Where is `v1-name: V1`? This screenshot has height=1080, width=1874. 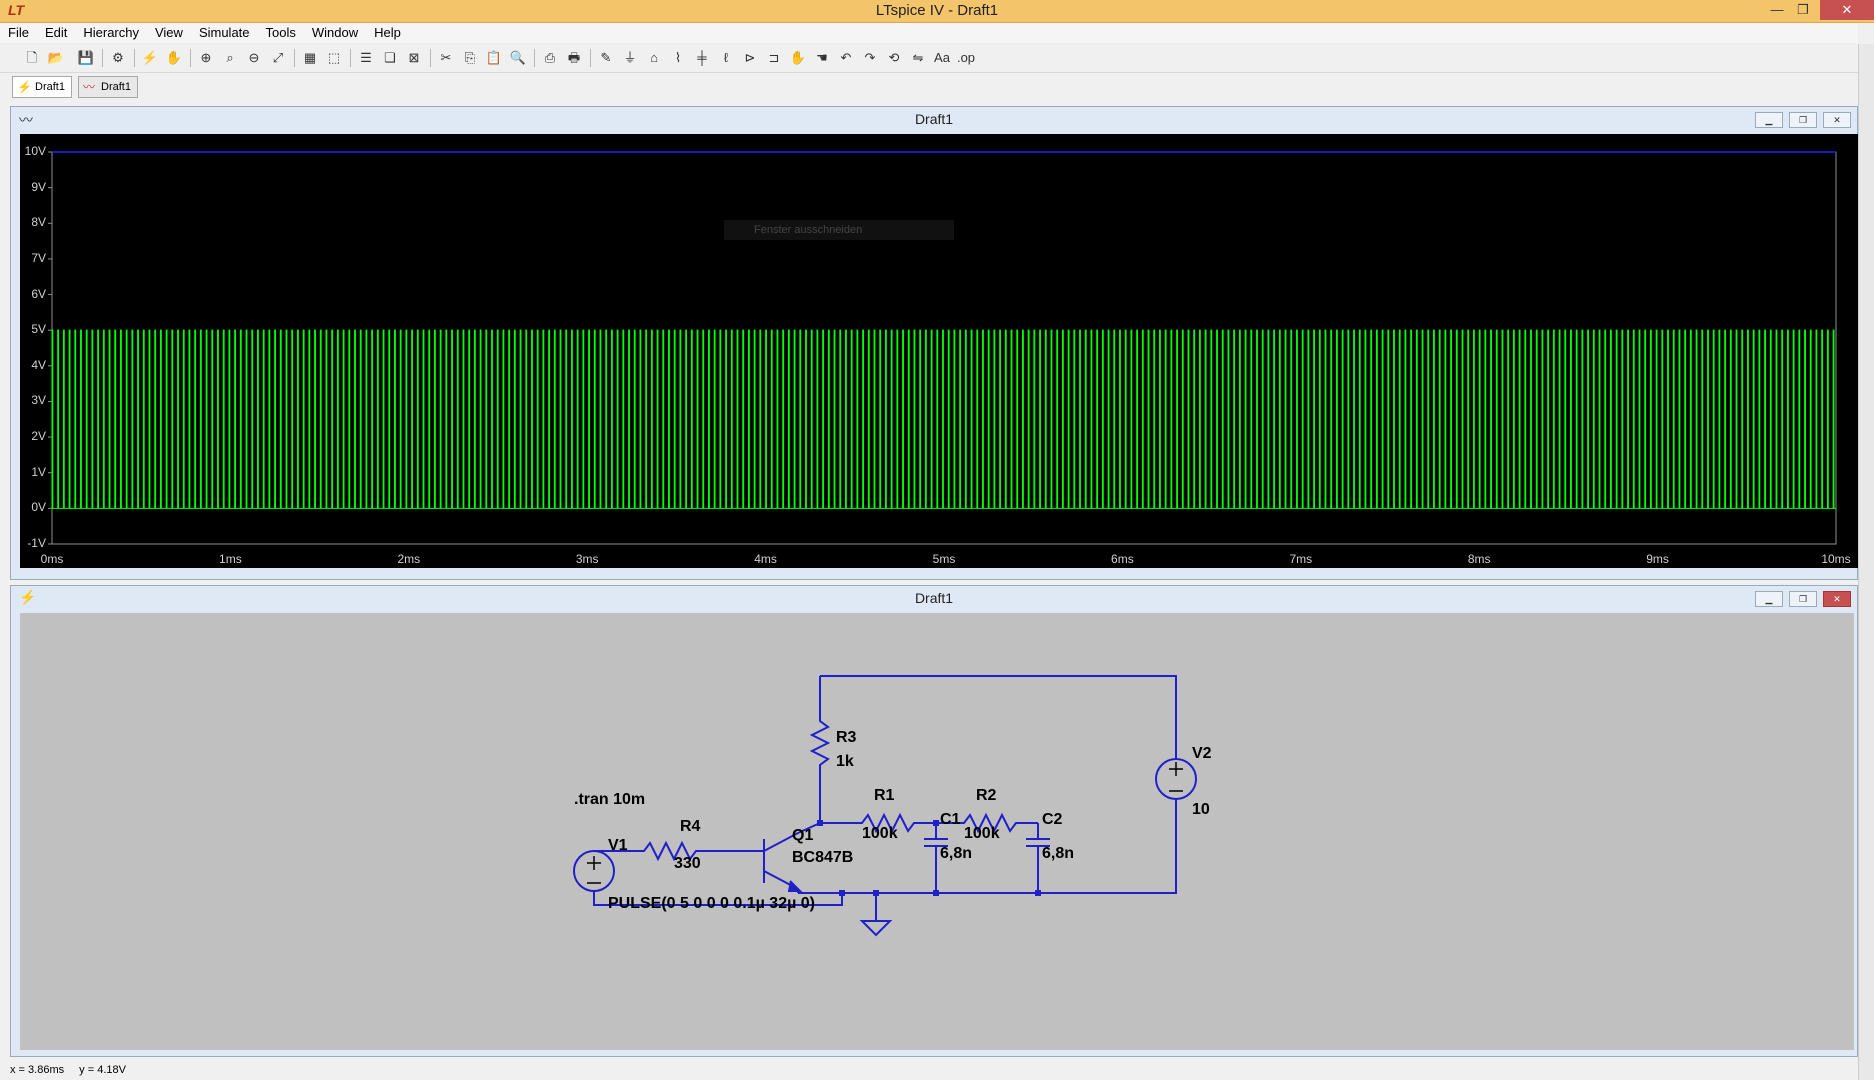 v1-name: V1 is located at coordinates (618, 846).